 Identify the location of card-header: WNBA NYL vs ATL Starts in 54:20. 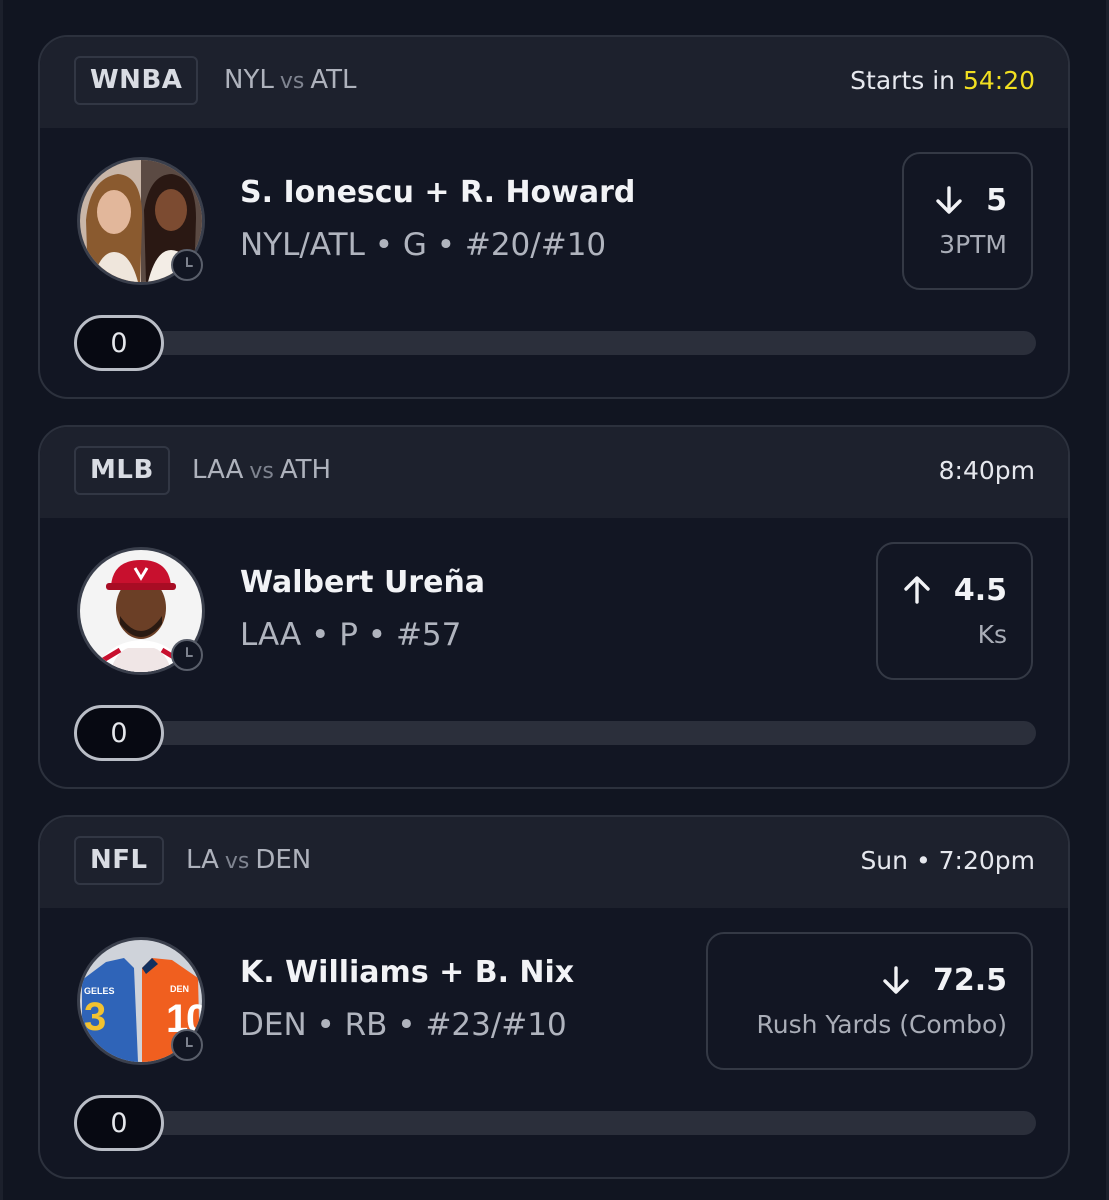
(554, 82).